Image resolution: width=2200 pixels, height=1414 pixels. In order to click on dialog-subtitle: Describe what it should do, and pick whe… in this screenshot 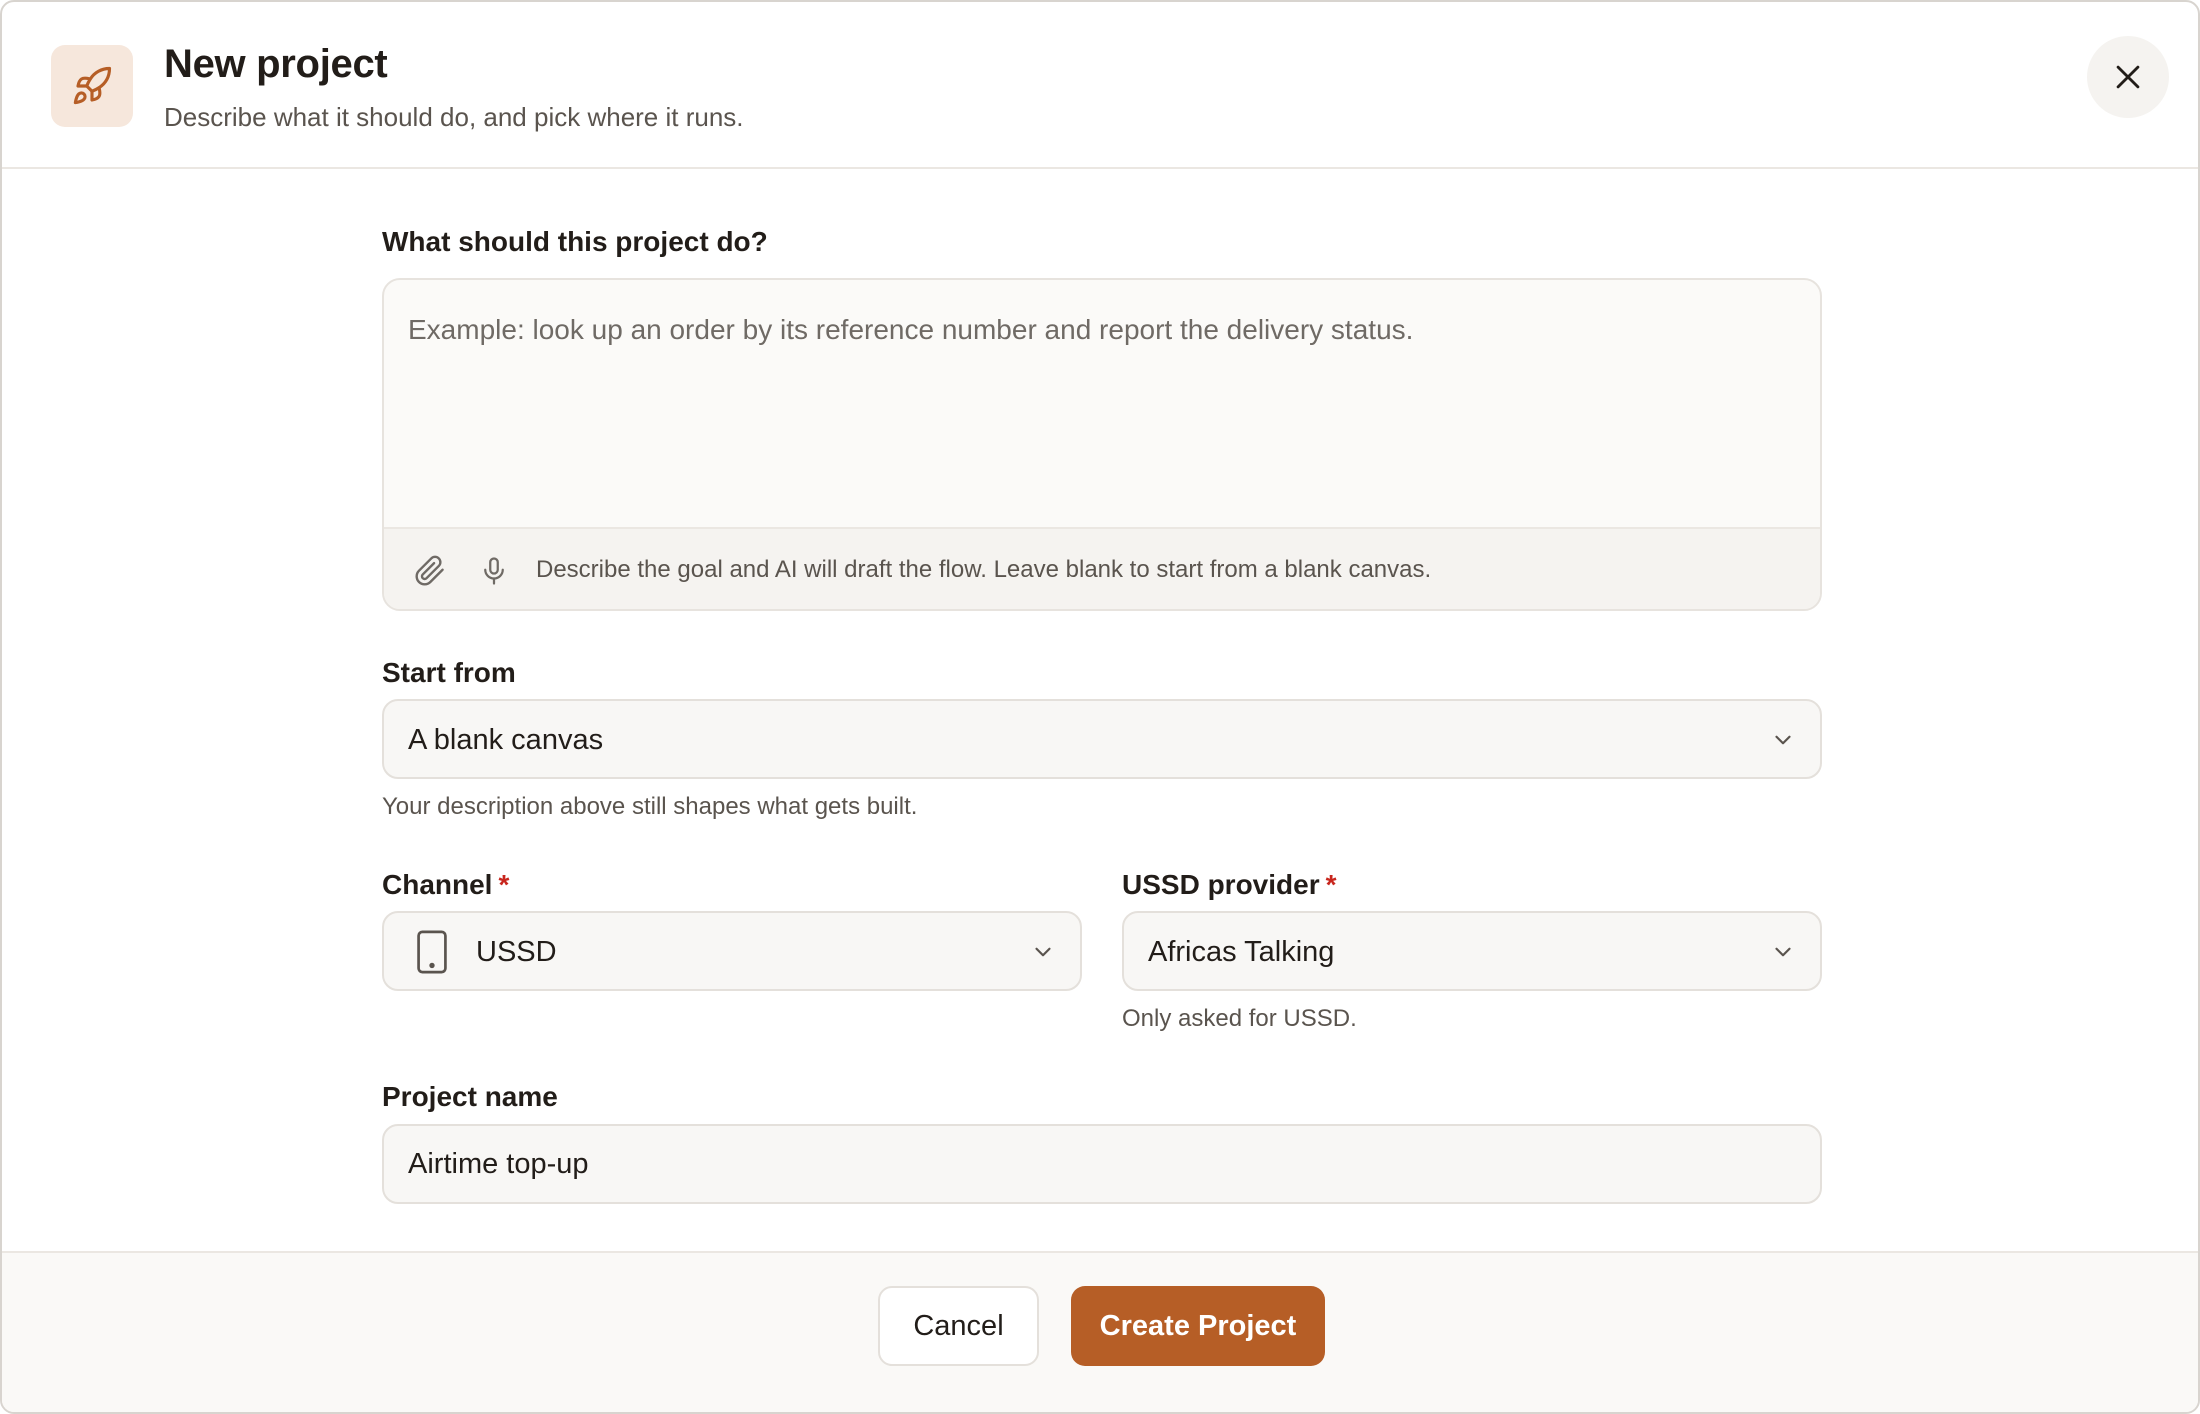, I will do `click(454, 117)`.